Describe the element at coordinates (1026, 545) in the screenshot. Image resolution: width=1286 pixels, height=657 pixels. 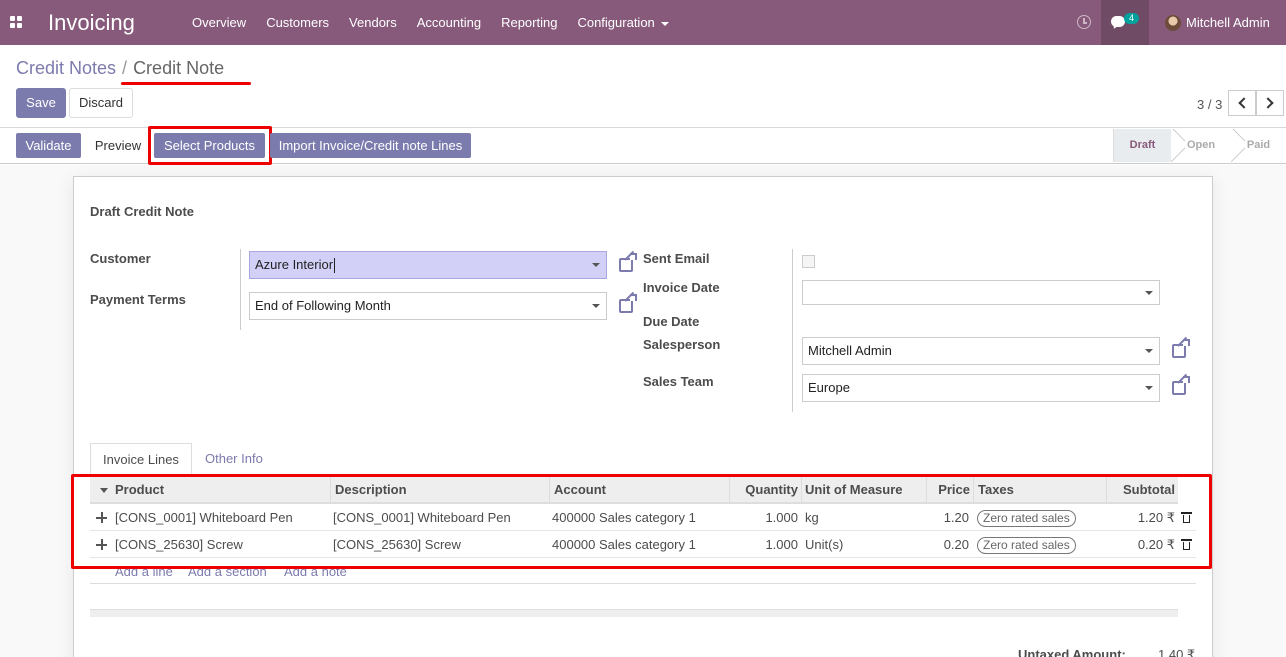
I see `tax-tag: Zero rated sales` at that location.